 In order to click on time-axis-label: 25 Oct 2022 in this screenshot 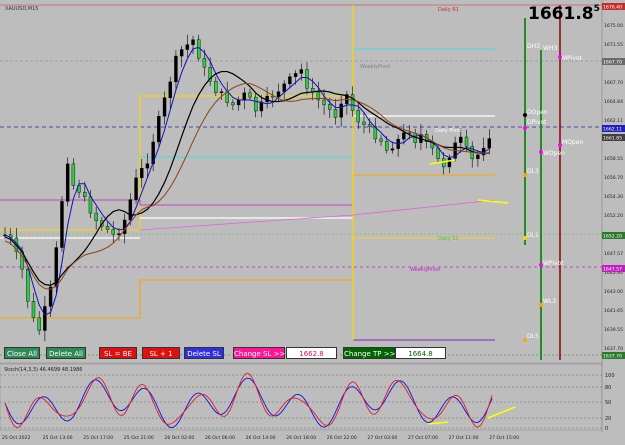, I will do `click(16, 438)`.